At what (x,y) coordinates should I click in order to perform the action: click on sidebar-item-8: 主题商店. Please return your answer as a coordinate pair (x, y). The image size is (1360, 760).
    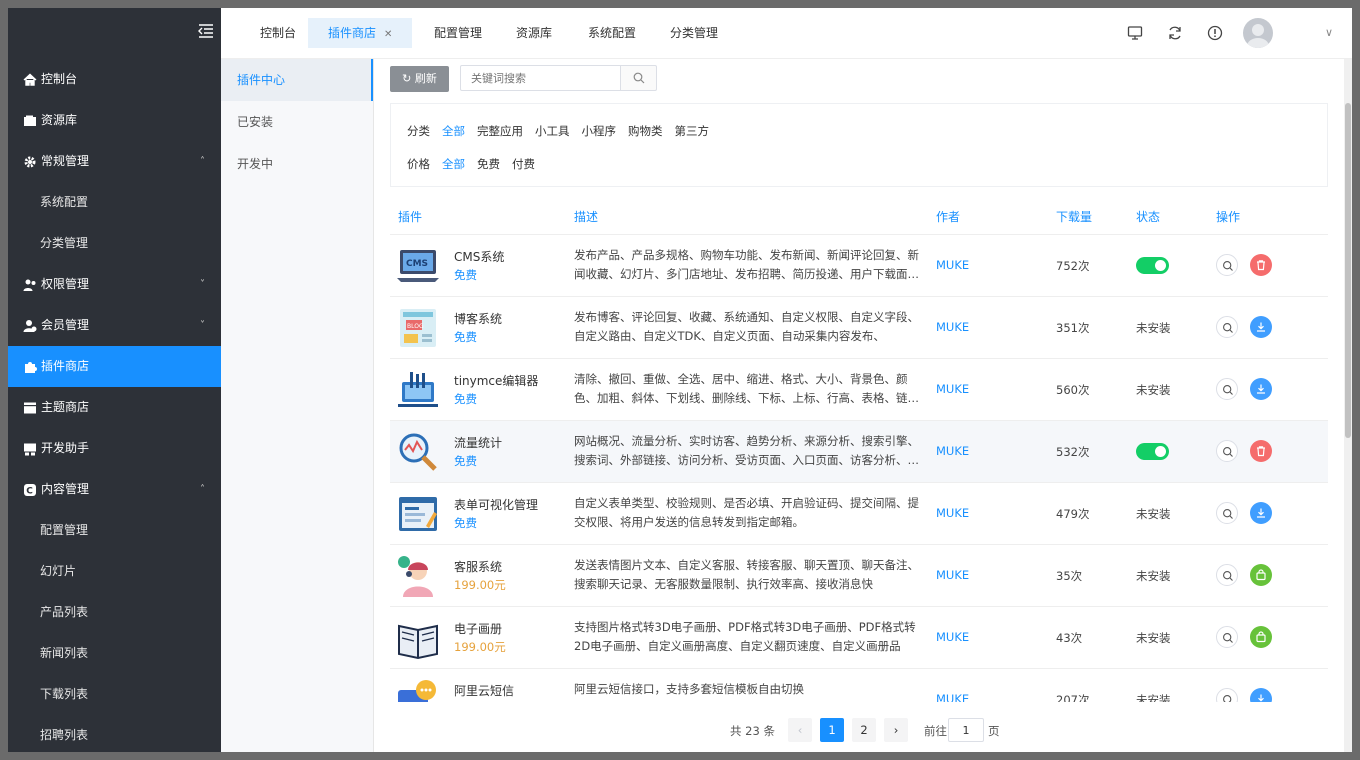
    Looking at the image, I should click on (114, 407).